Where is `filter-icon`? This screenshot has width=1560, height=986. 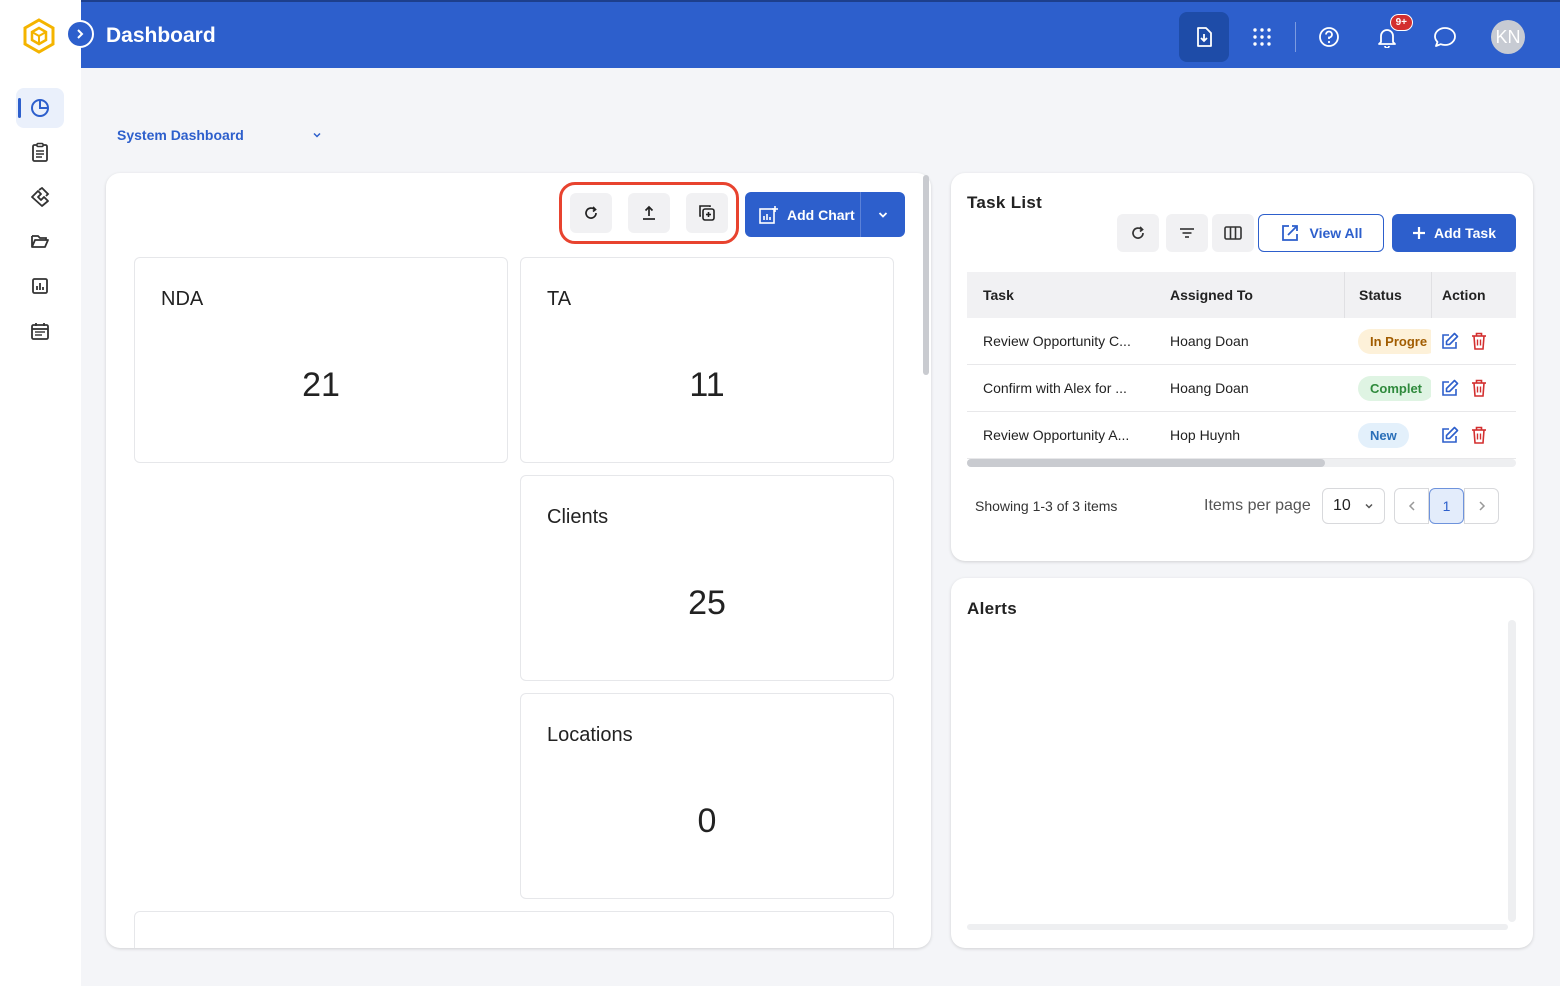
filter-icon is located at coordinates (1187, 233).